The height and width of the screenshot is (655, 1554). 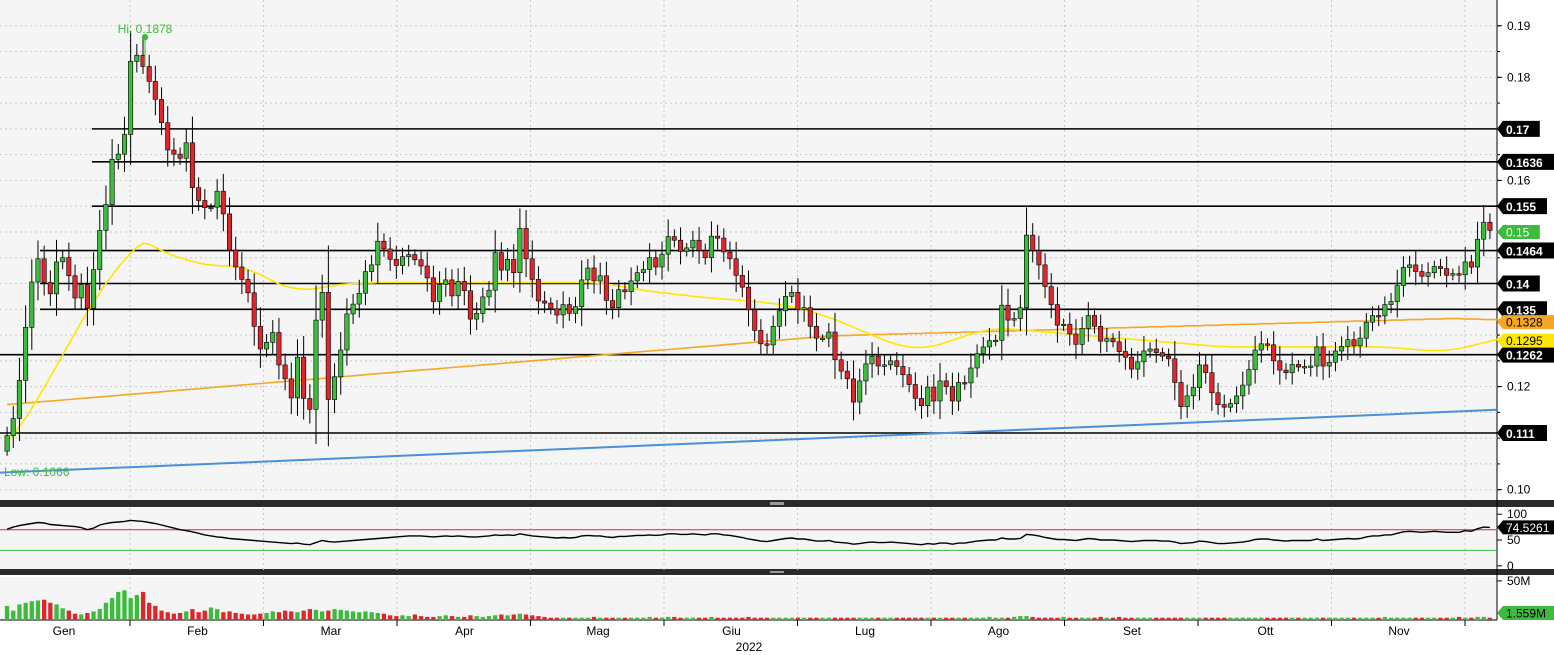 What do you see at coordinates (1265, 631) in the screenshot?
I see `x-tick-label: Ott` at bounding box center [1265, 631].